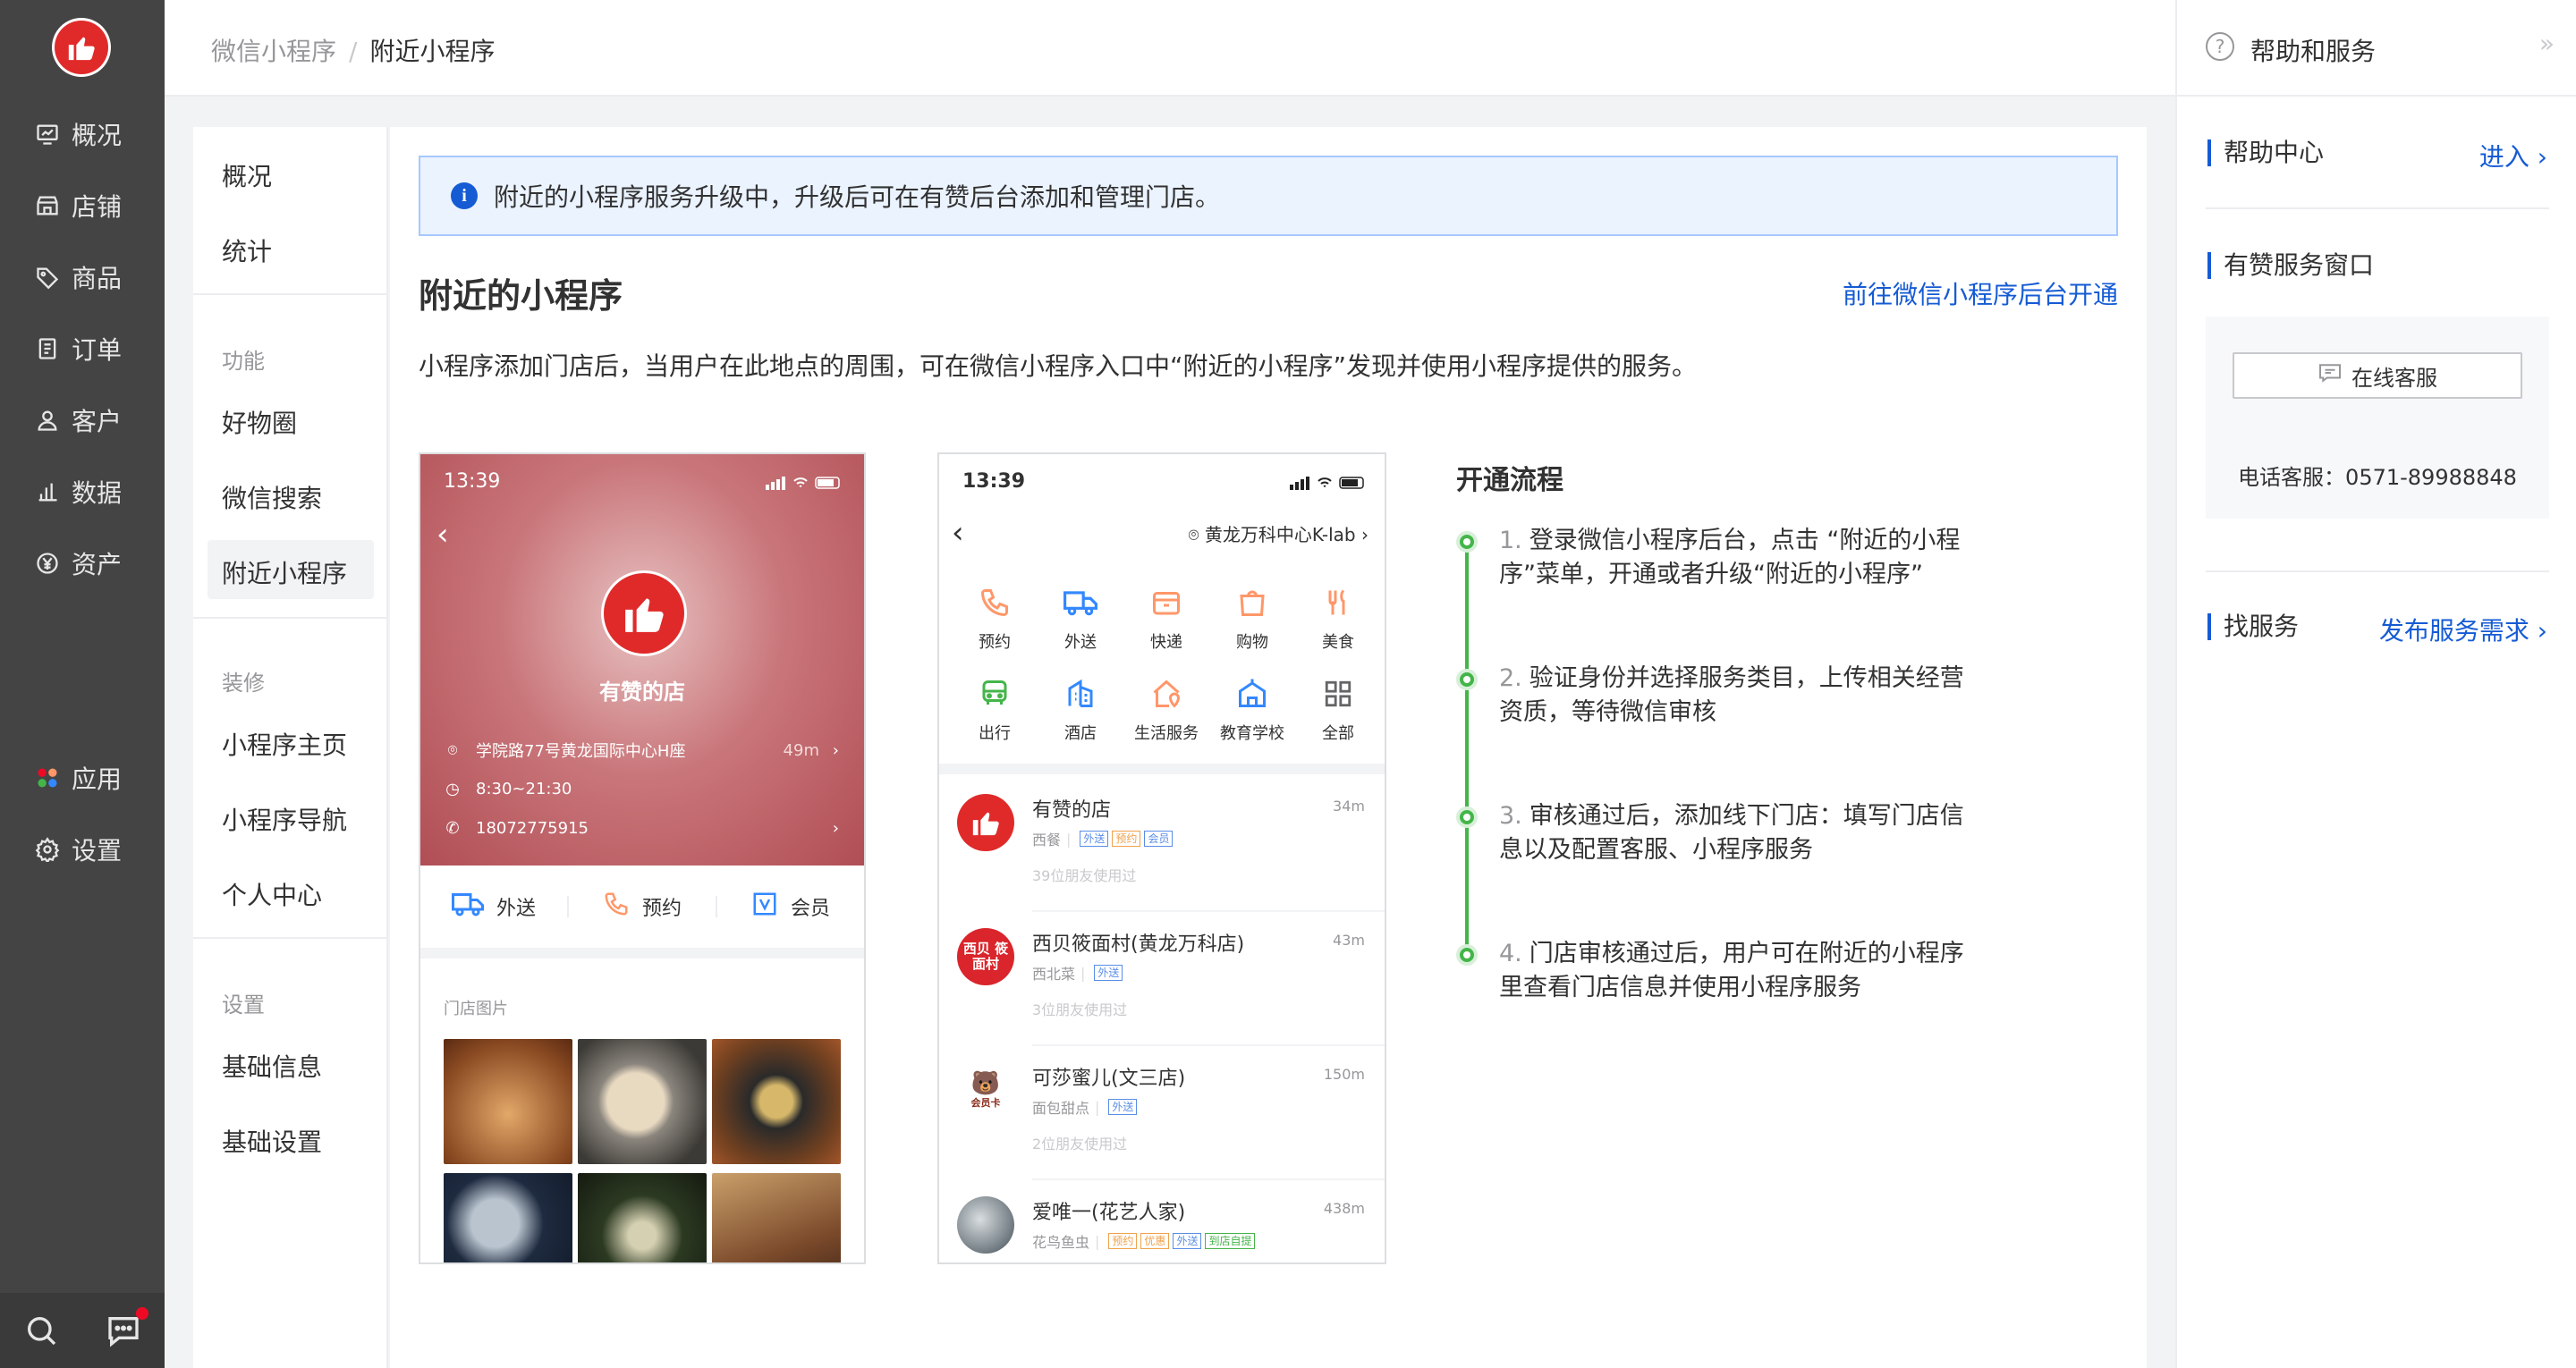 The width and height of the screenshot is (2576, 1368). What do you see at coordinates (524, 789) in the screenshot?
I see `store-hours: 8:30~21:30` at bounding box center [524, 789].